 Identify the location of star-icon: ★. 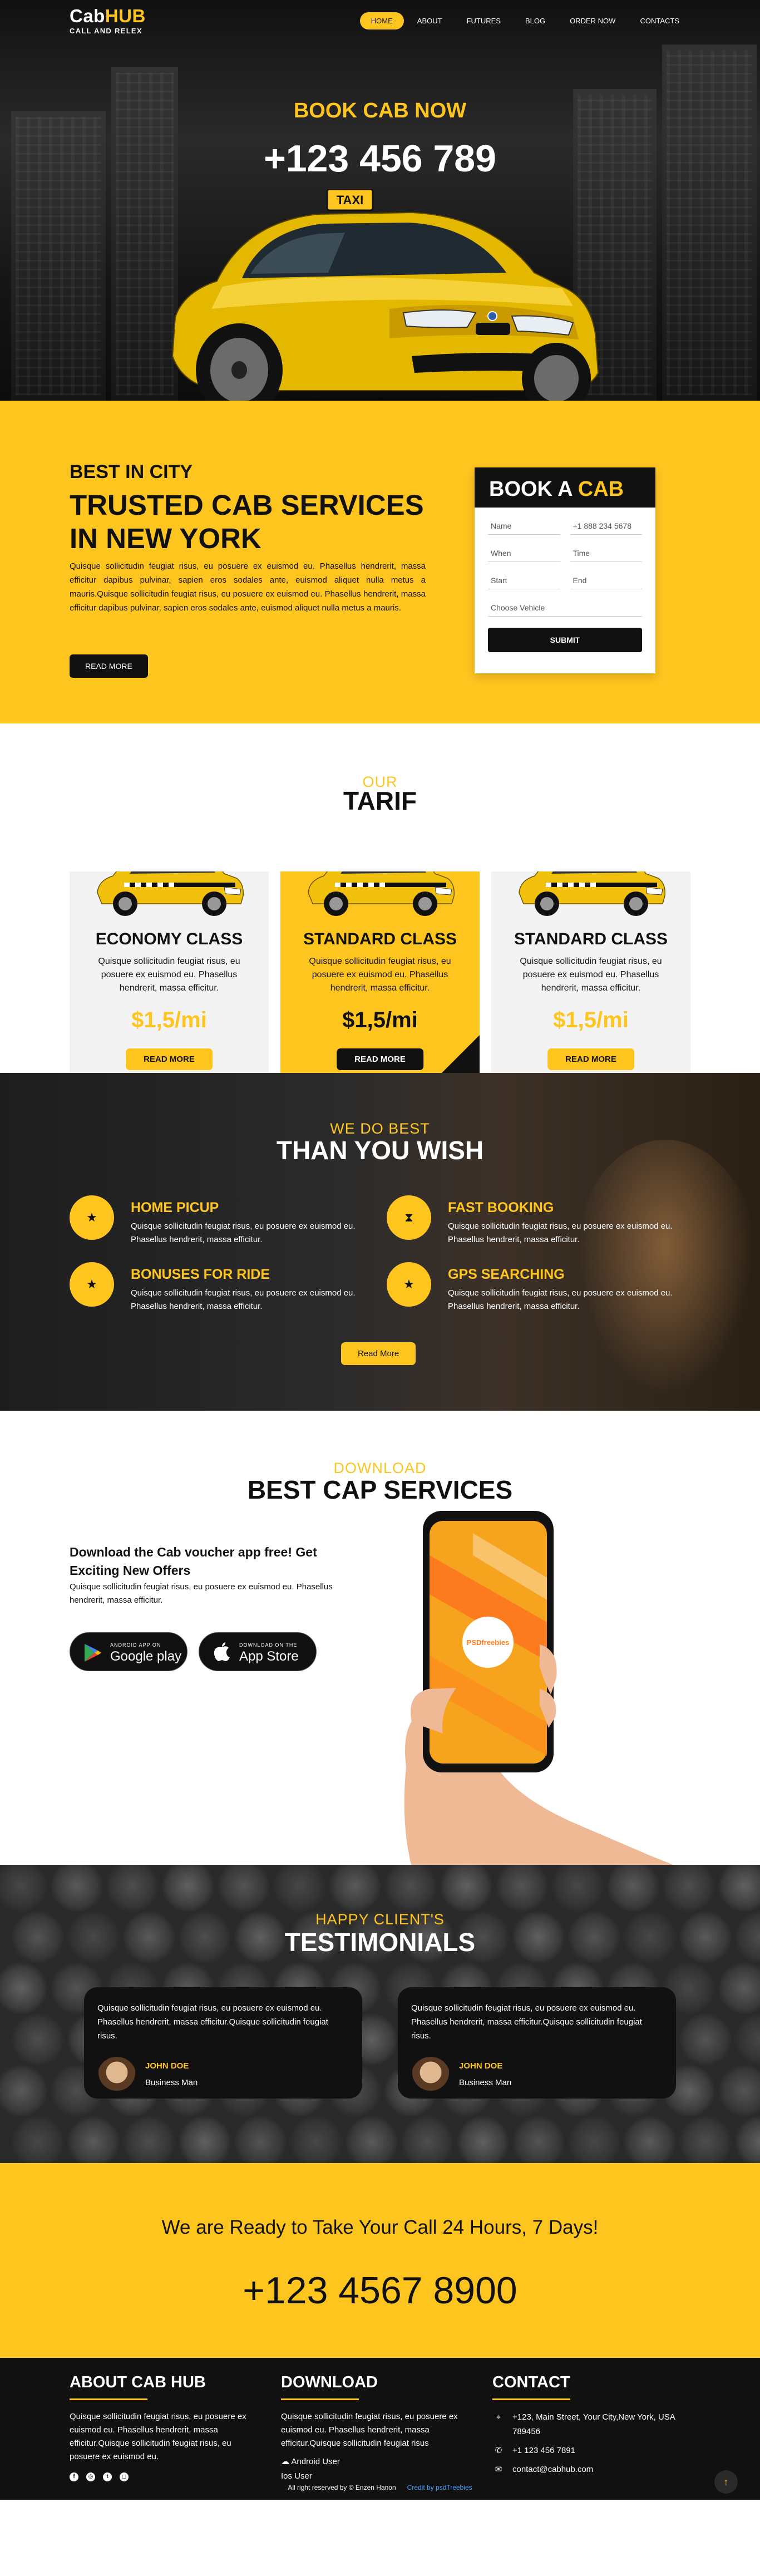
(409, 1284).